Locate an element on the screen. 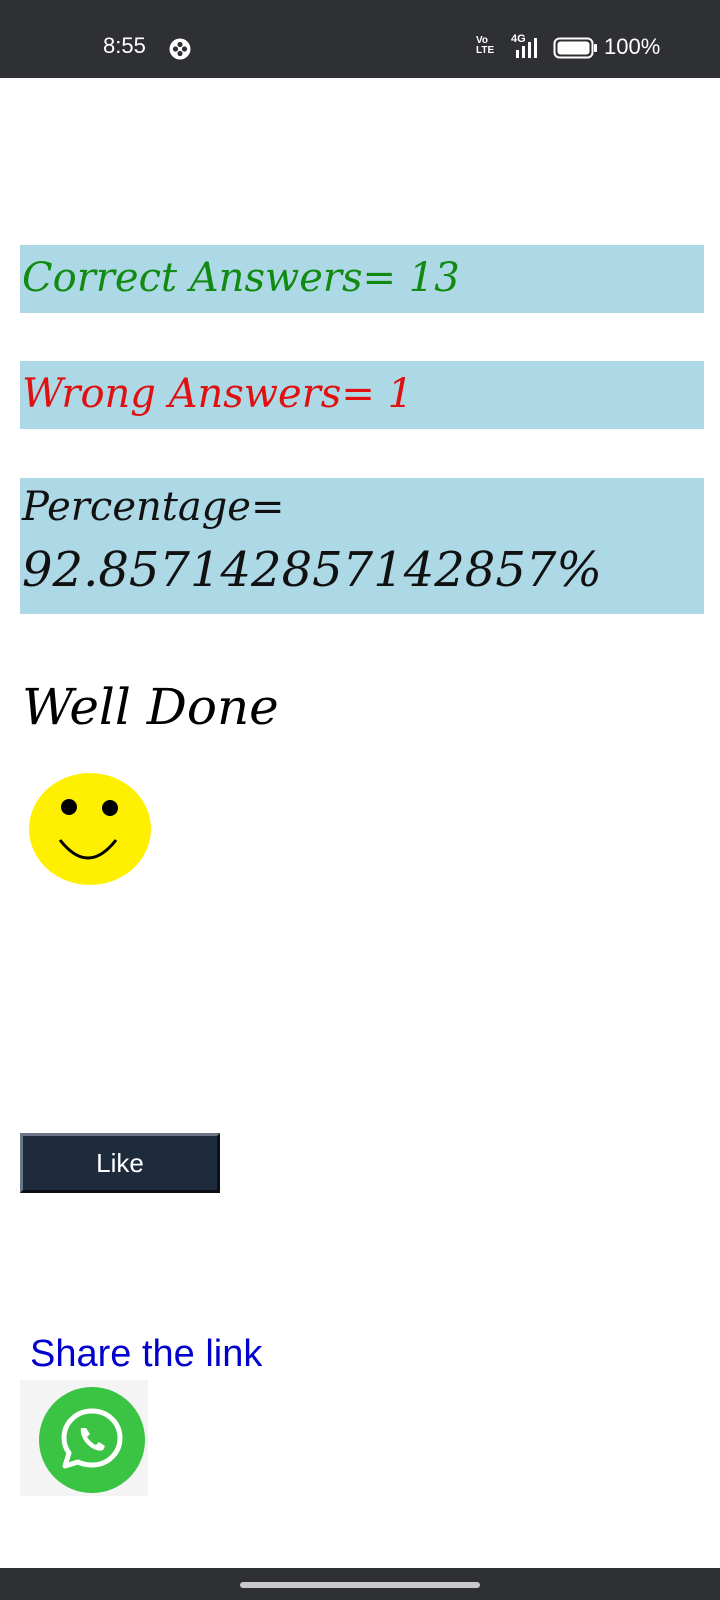 The width and height of the screenshot is (720, 1600). game-controller-icon is located at coordinates (180, 49).